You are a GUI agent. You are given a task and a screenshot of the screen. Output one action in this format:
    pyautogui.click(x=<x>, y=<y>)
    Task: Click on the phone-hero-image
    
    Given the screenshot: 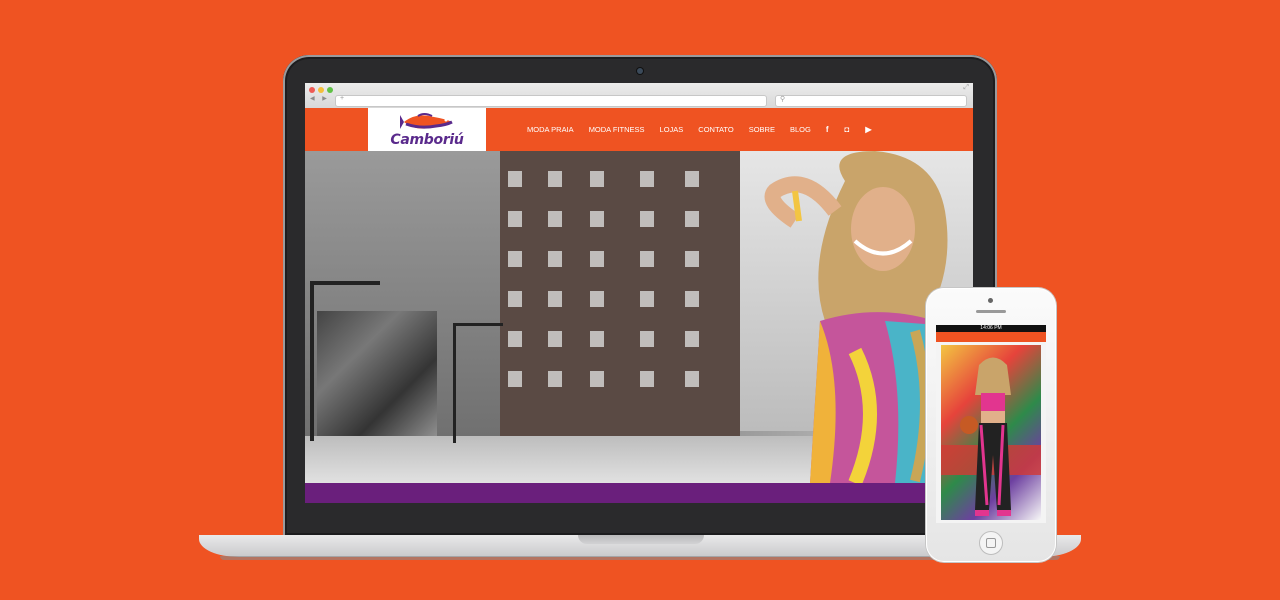 What is the action you would take?
    pyautogui.click(x=991, y=432)
    